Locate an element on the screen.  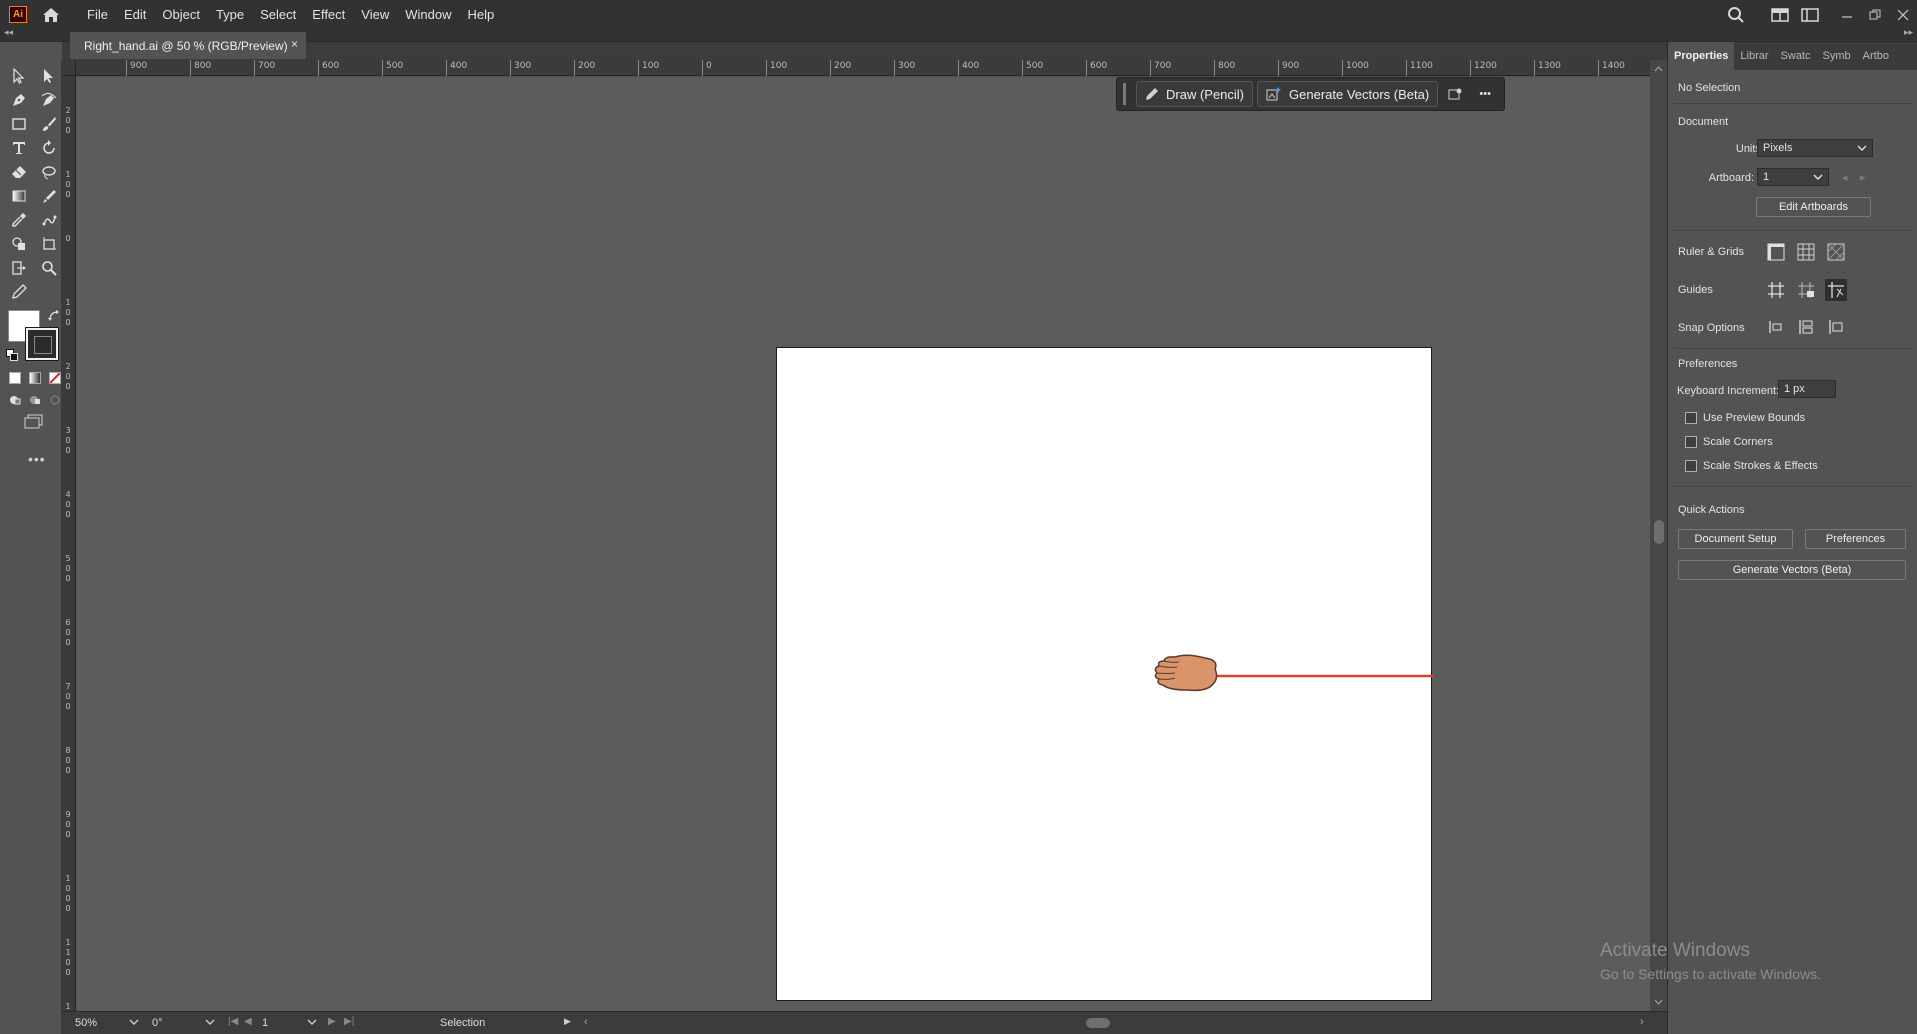
tab-artboards: Artbo is located at coordinates (1876, 56).